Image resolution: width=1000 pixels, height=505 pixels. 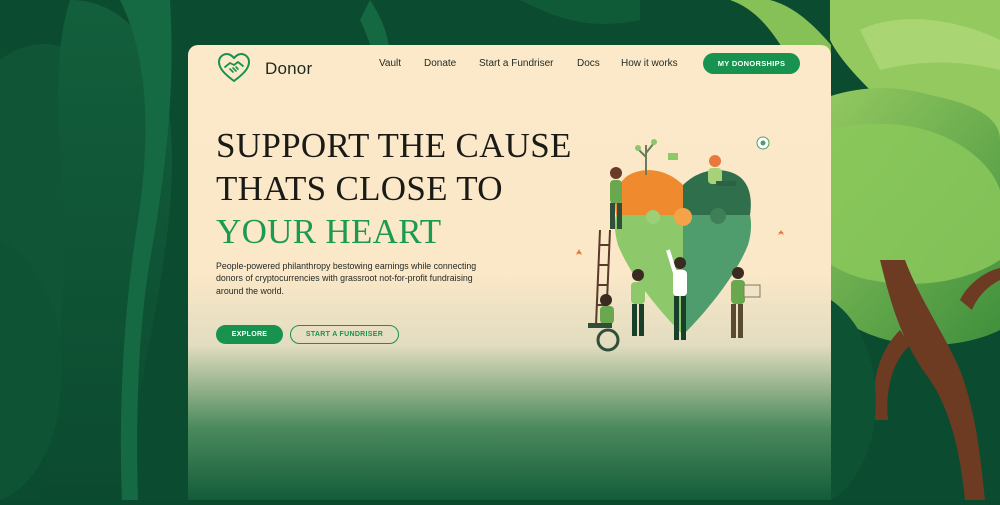 I want to click on heart-piece-light-green, so click(x=648, y=275).